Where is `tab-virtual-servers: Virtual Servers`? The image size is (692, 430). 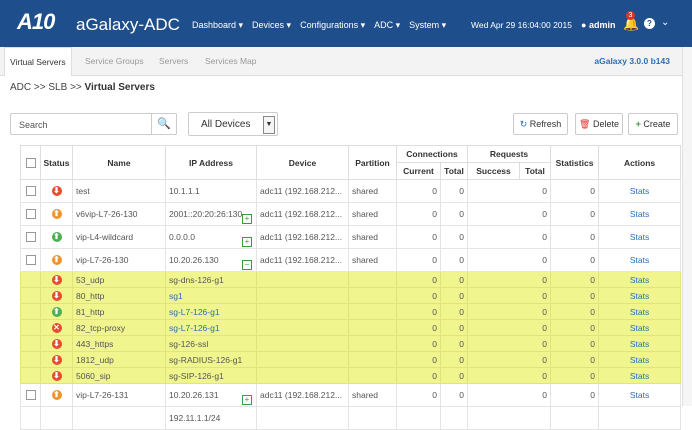 tab-virtual-servers: Virtual Servers is located at coordinates (38, 61).